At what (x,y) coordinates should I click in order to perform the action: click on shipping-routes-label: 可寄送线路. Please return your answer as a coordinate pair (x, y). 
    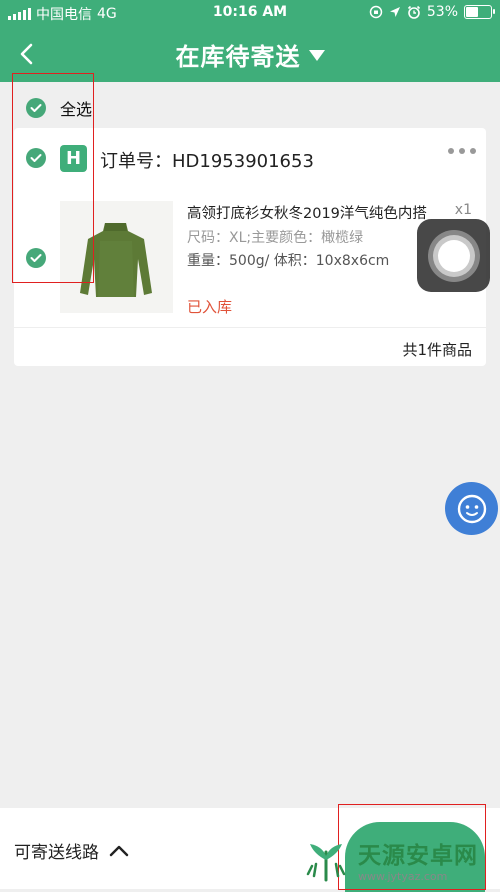
    Looking at the image, I should click on (56, 853).